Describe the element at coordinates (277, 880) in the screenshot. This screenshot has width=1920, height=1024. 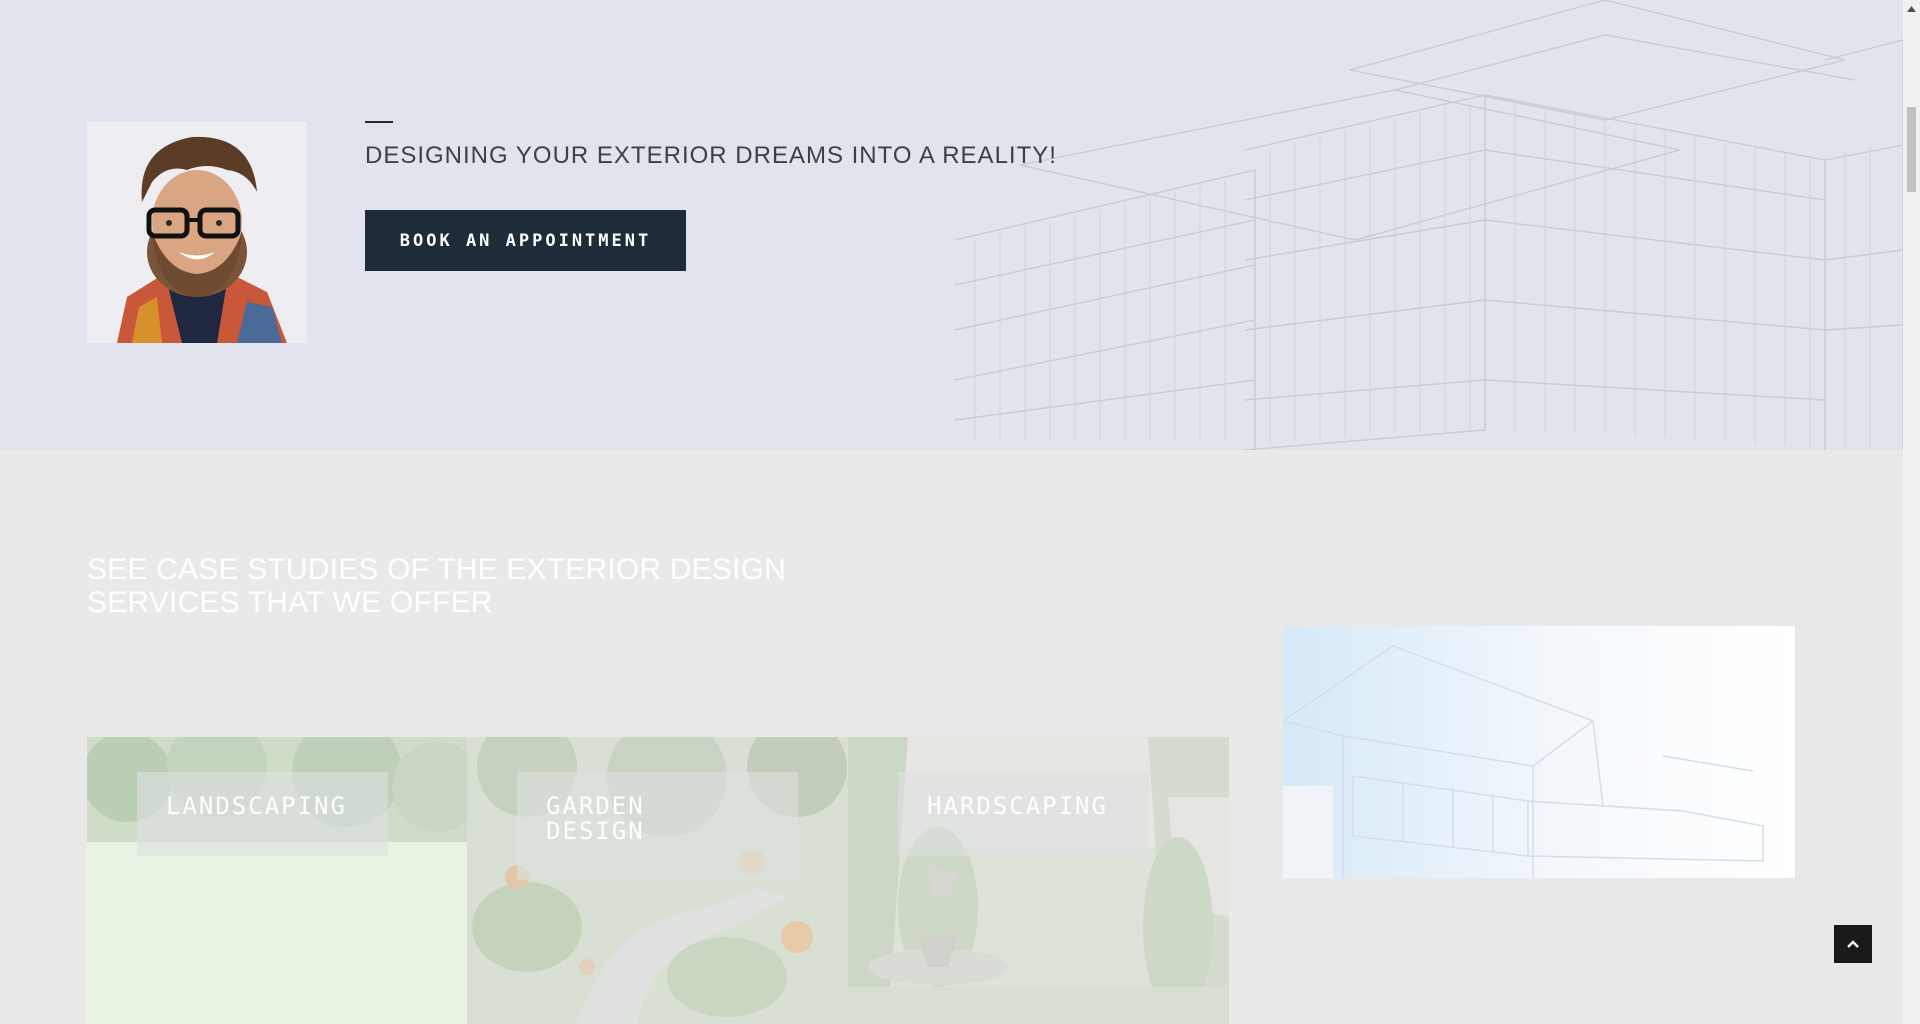
I see `case-card-landscaping: LANDSCAPING` at that location.